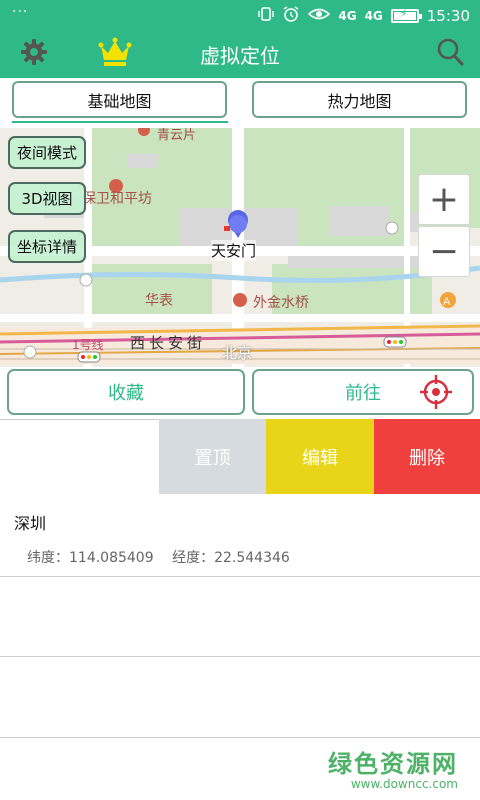 The width and height of the screenshot is (480, 800). I want to click on latitude-label: 纬度：114.085409, so click(90, 558).